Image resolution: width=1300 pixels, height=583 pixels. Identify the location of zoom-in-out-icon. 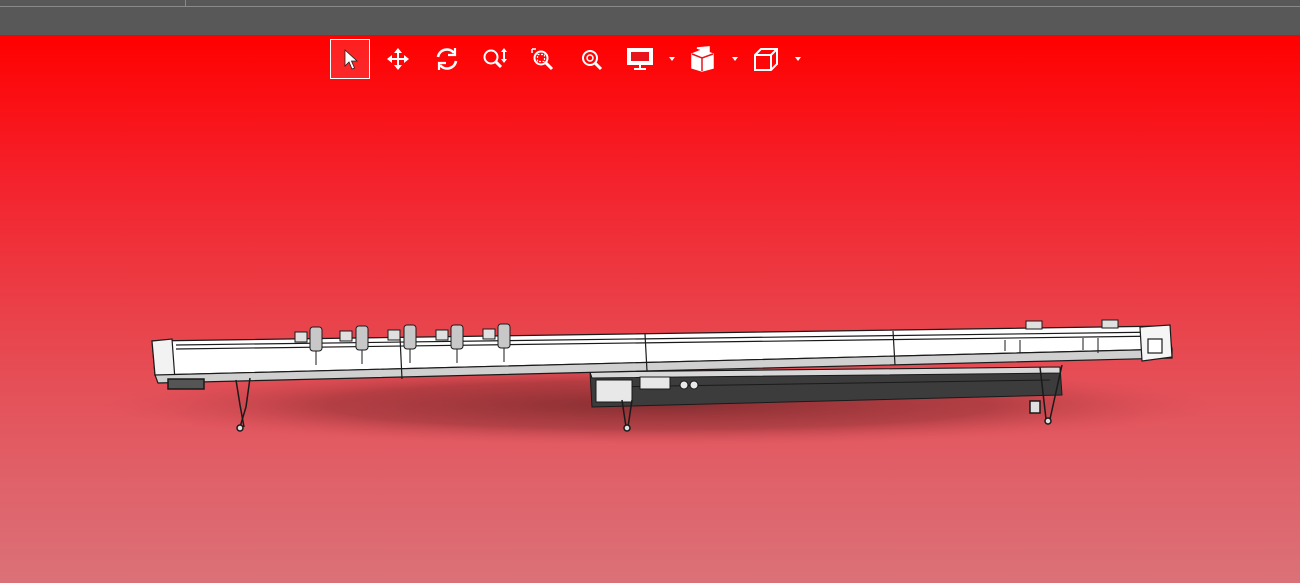
(495, 59).